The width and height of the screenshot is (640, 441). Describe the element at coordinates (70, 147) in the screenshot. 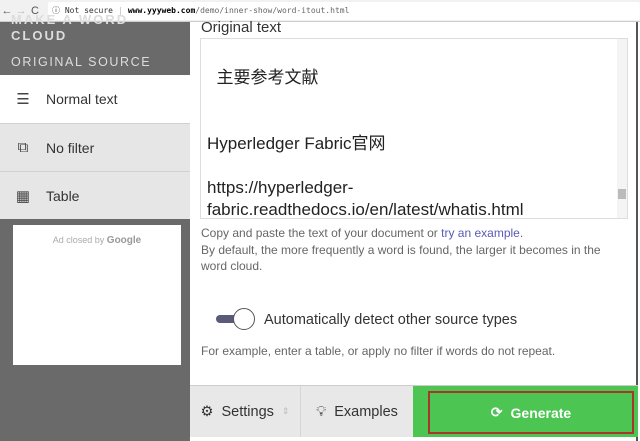

I see `sidebar-item-label: No filter` at that location.